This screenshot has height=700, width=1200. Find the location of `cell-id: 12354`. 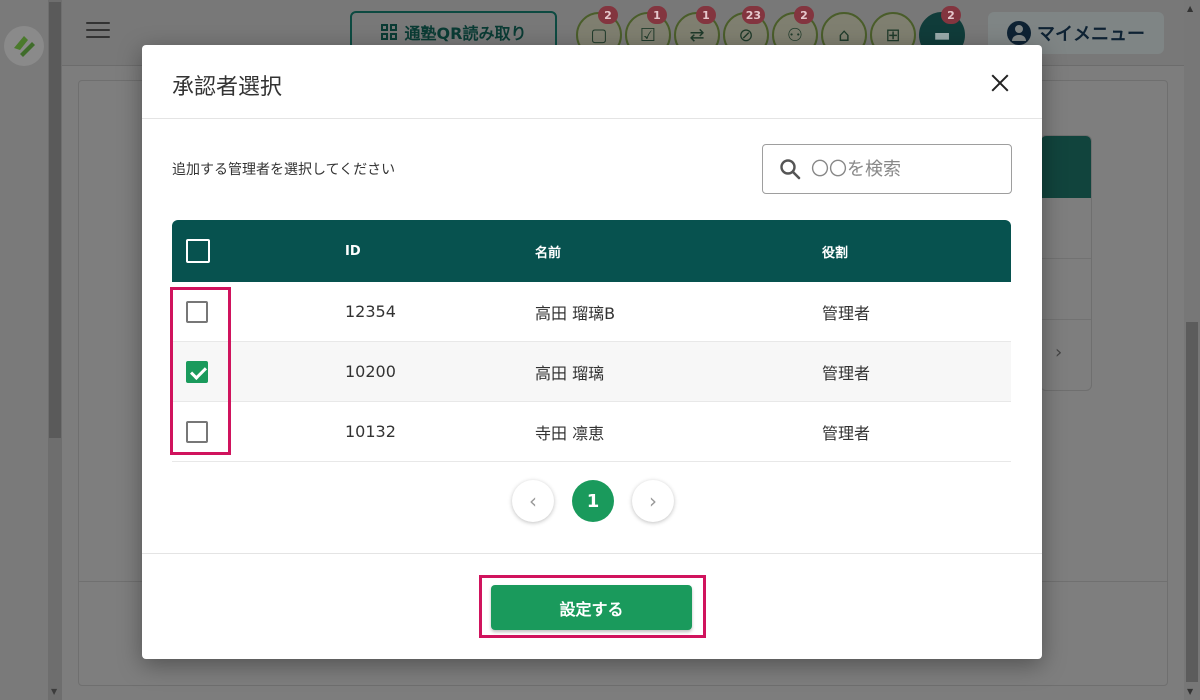

cell-id: 12354 is located at coordinates (370, 311).